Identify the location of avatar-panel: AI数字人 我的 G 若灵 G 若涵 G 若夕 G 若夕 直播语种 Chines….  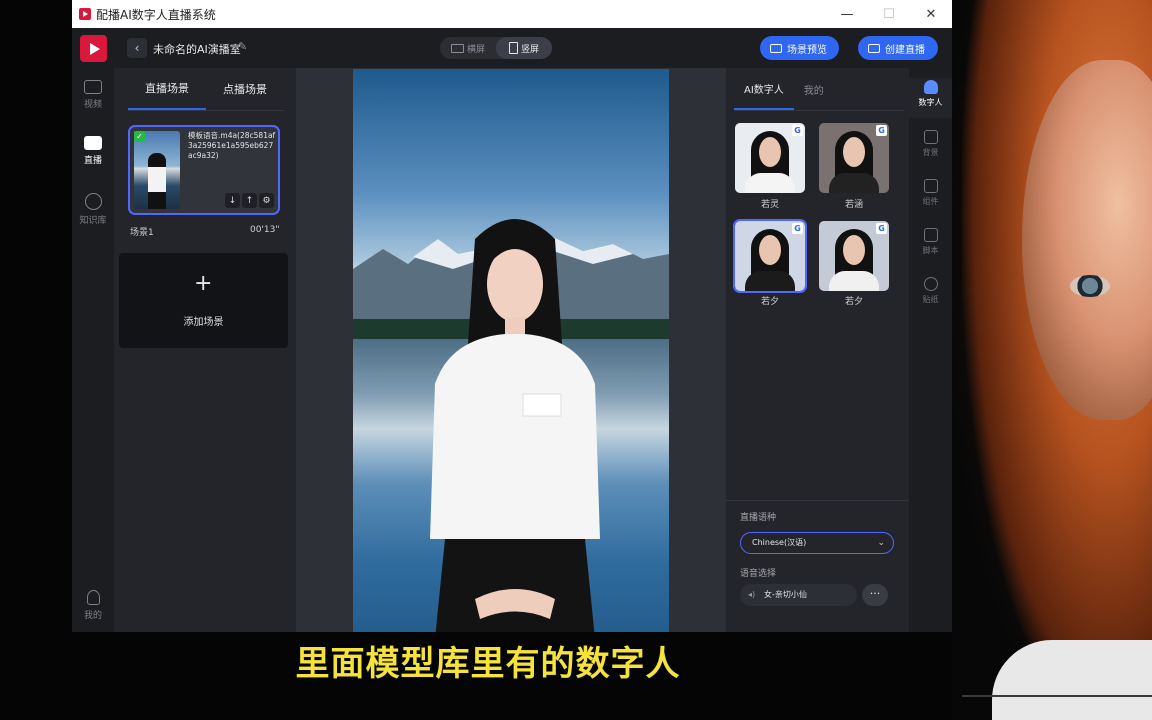
(817, 350).